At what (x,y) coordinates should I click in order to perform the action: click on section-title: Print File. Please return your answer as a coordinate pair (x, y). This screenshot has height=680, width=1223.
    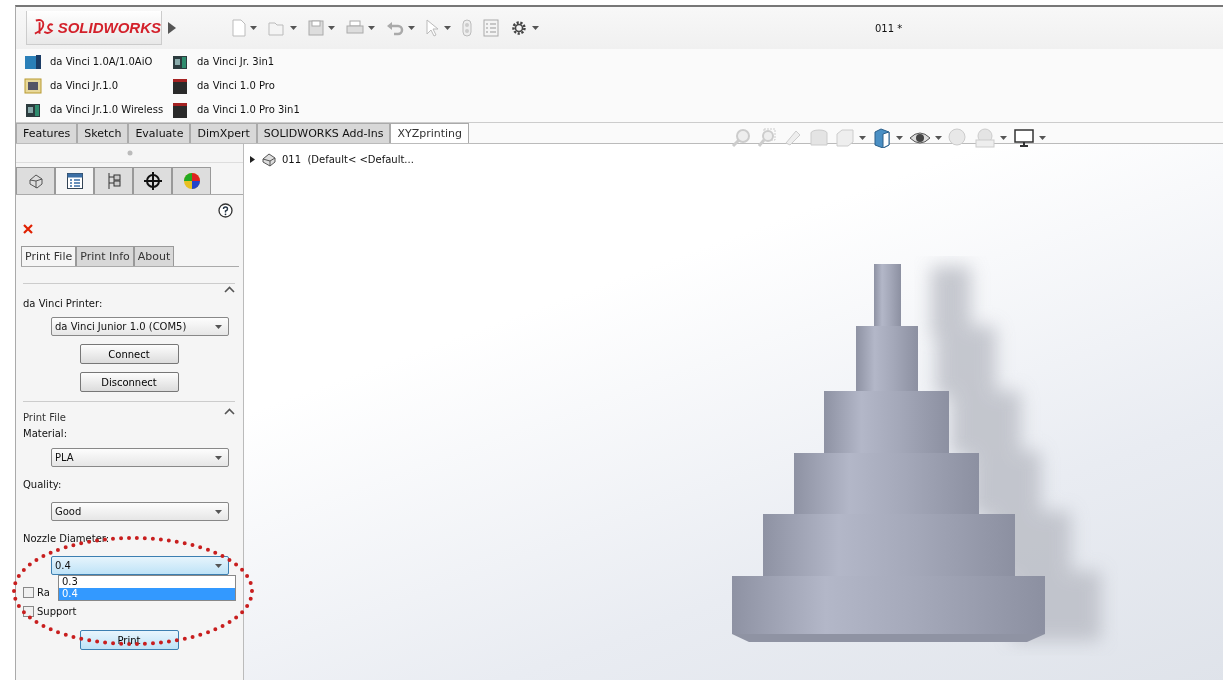
    Looking at the image, I should click on (45, 417).